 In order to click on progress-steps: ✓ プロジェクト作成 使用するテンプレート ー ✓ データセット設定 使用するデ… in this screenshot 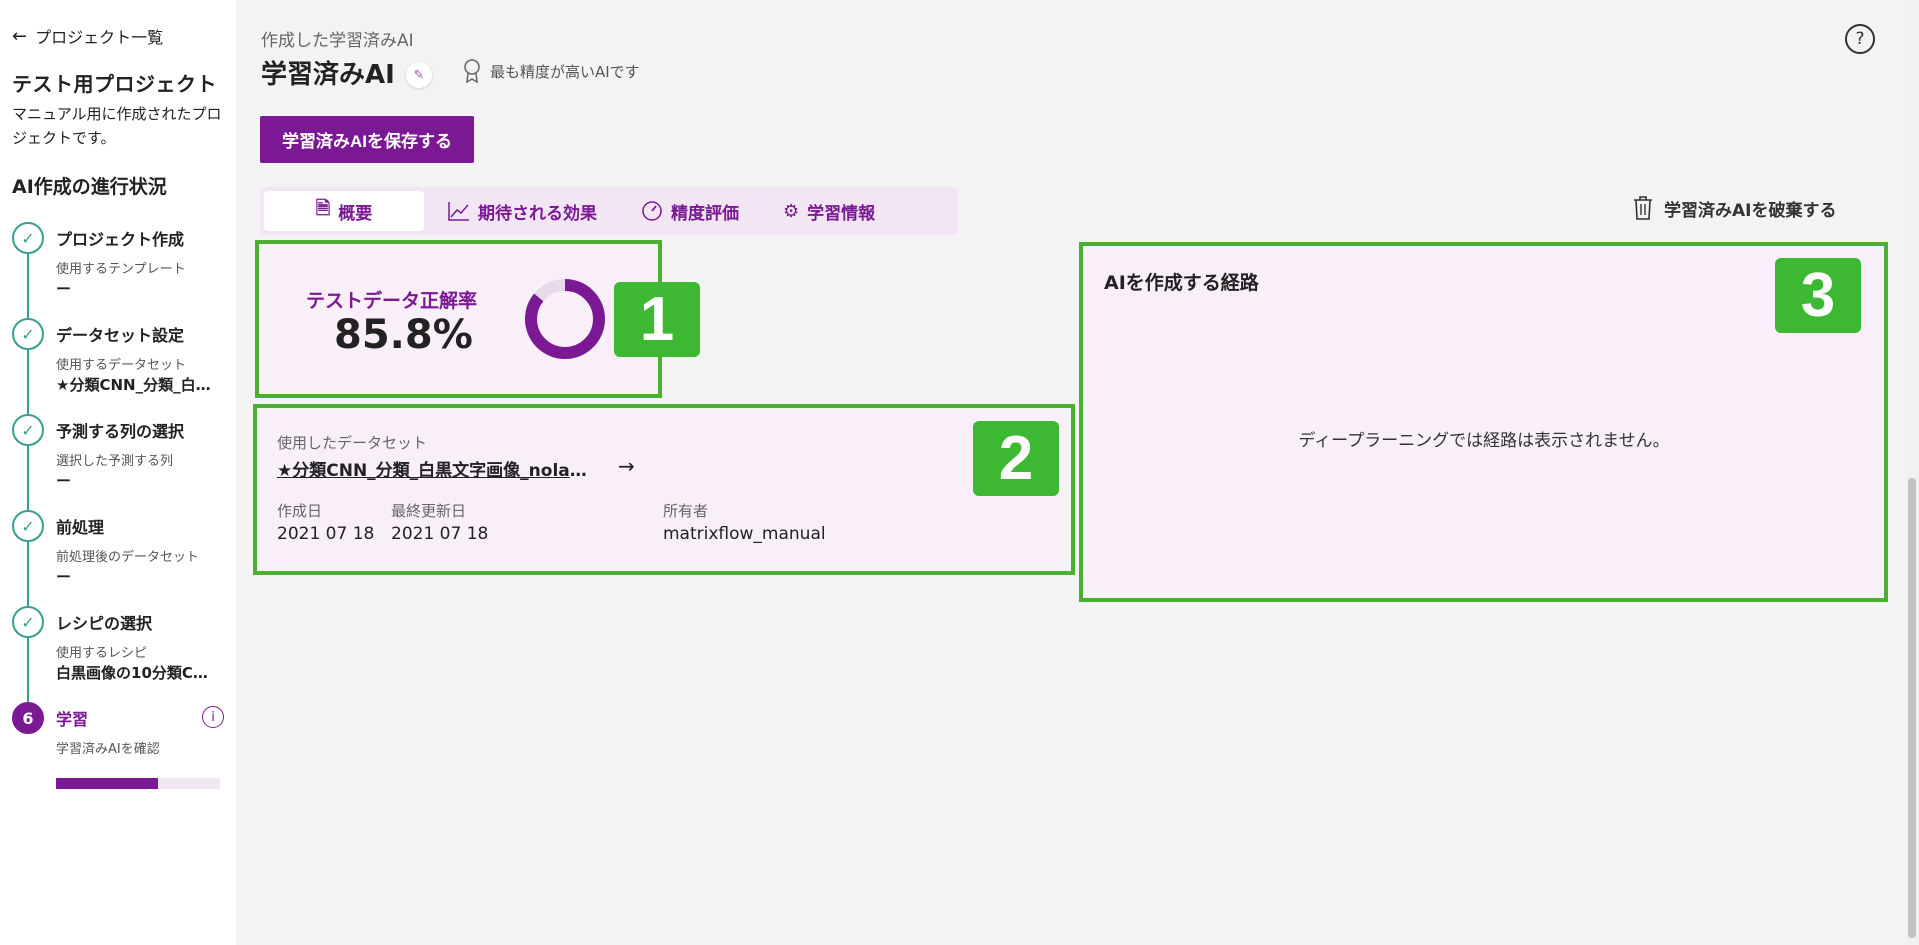, I will do `click(118, 510)`.